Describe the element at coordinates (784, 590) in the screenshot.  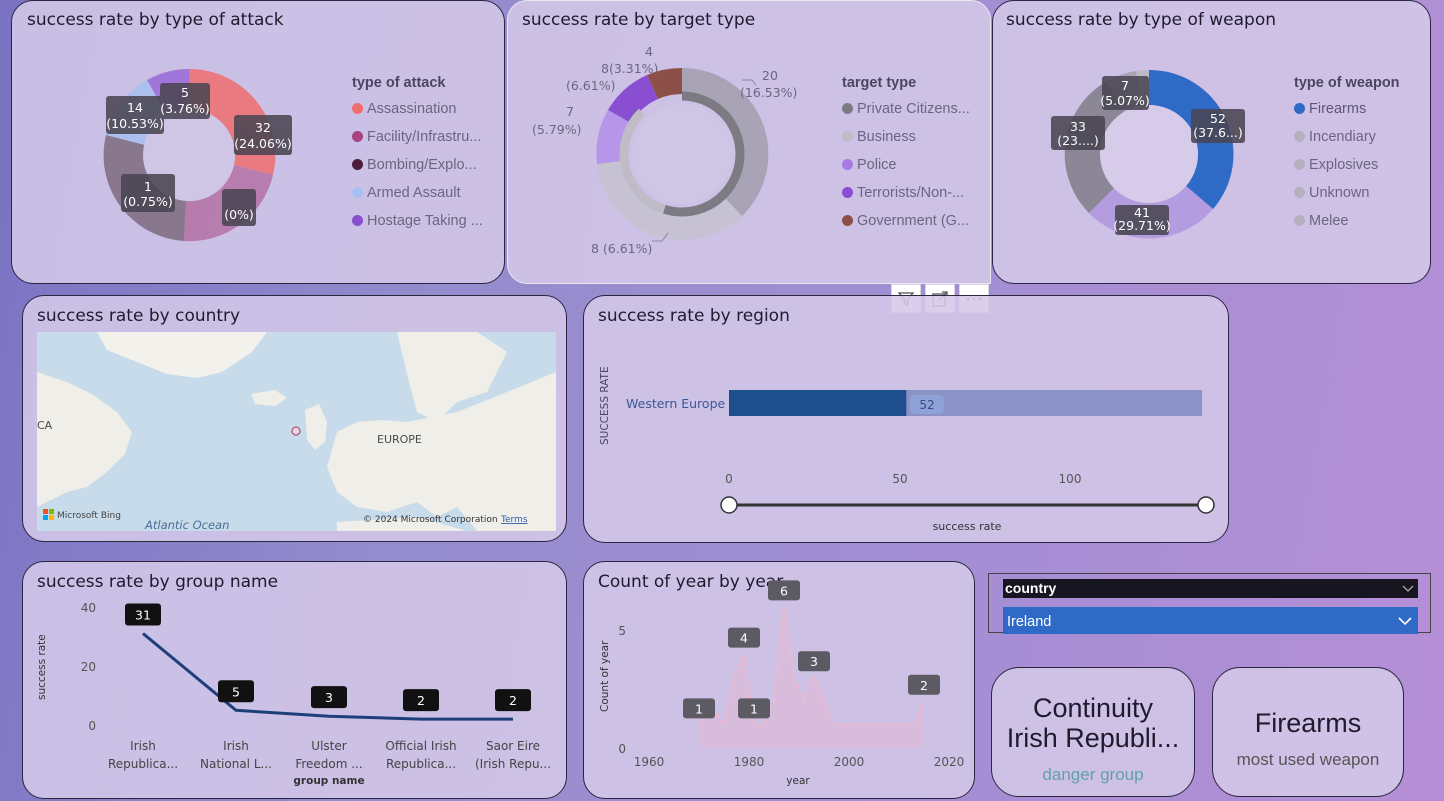
I see `year-data-label: 6` at that location.